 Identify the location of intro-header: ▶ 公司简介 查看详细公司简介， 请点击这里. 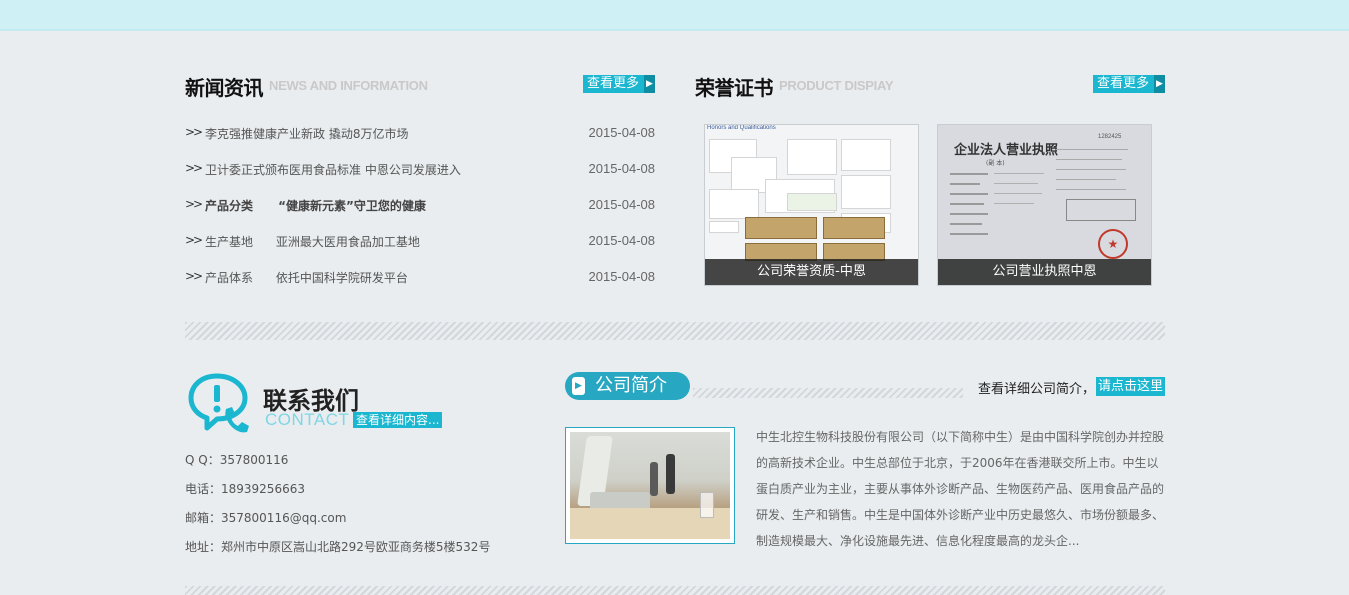
(865, 387).